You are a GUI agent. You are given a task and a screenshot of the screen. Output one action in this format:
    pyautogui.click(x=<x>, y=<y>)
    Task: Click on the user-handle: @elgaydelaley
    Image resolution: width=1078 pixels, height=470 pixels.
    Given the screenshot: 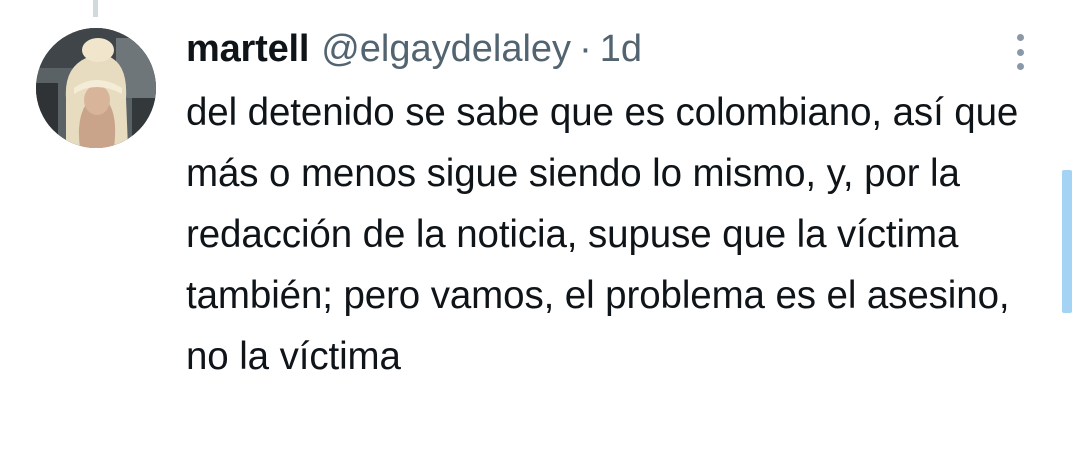 What is the action you would take?
    pyautogui.click(x=446, y=49)
    